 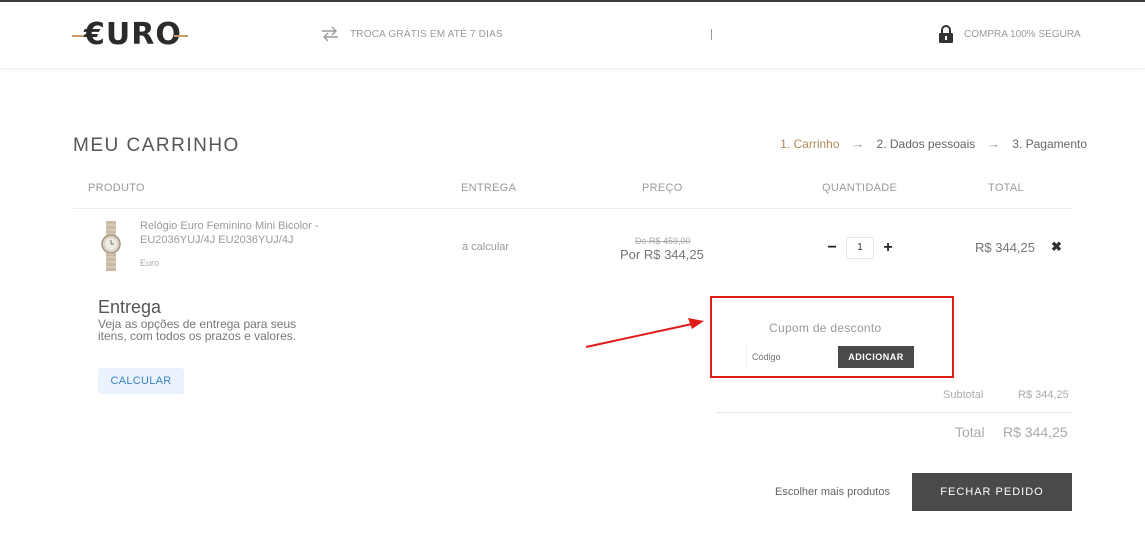 I want to click on summary-divider, so click(x=894, y=412).